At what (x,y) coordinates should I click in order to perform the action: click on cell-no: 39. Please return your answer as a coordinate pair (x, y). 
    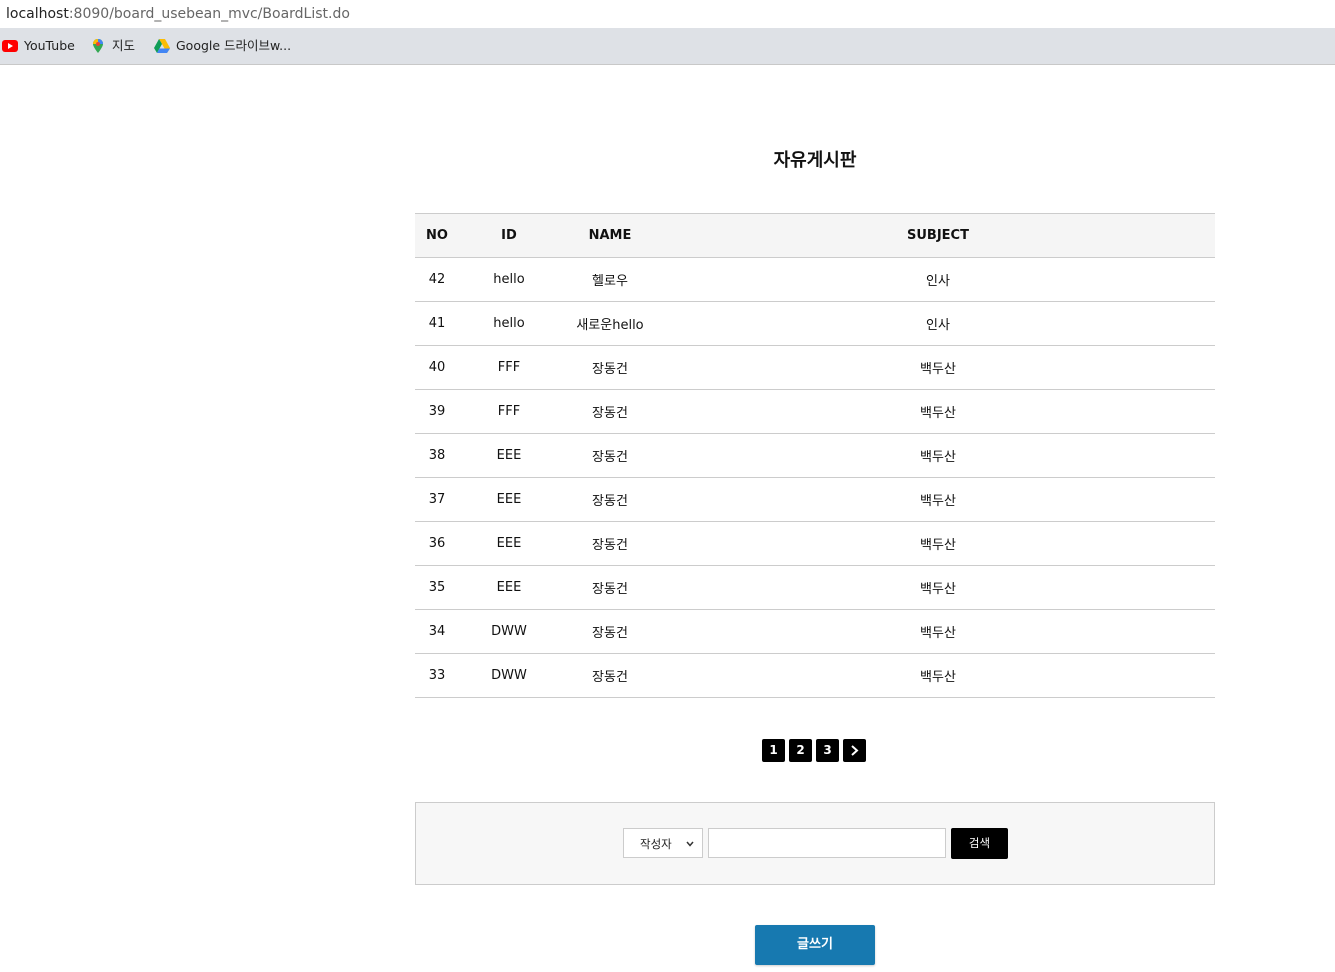
    Looking at the image, I should click on (437, 411).